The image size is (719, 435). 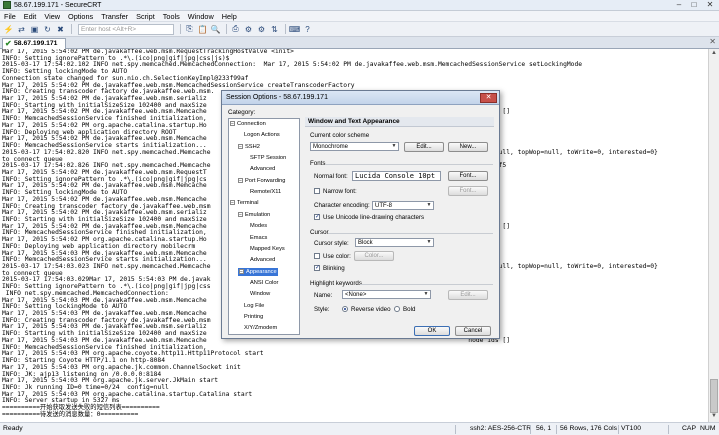 What do you see at coordinates (317, 268) in the screenshot?
I see `blinking-checkbox: ✓` at bounding box center [317, 268].